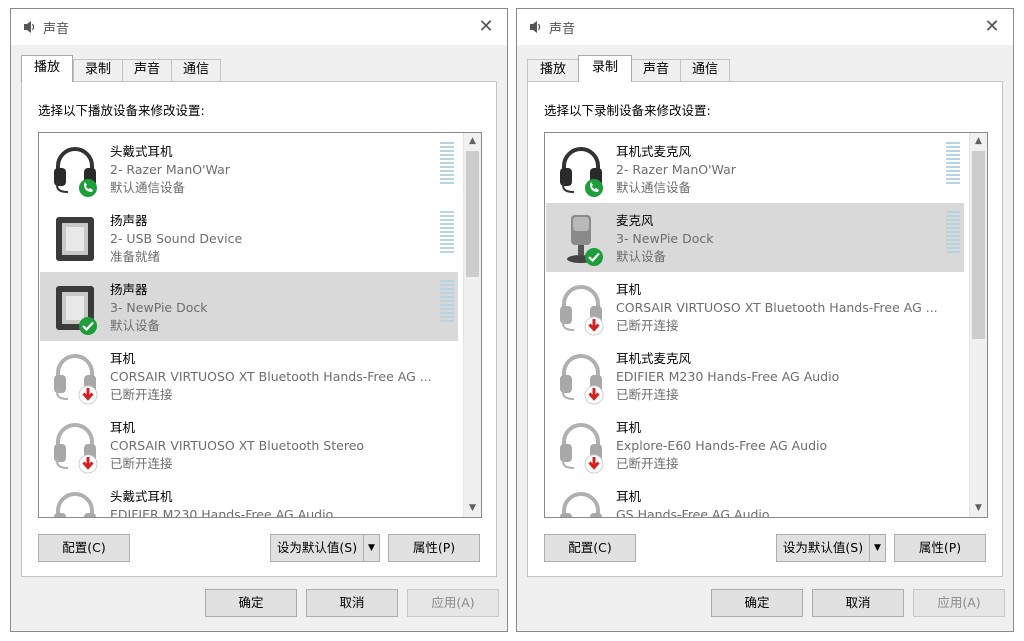  I want to click on device-item: 头戴式耳机 2- Razer ManO'War 默认通信设备, so click(249, 168).